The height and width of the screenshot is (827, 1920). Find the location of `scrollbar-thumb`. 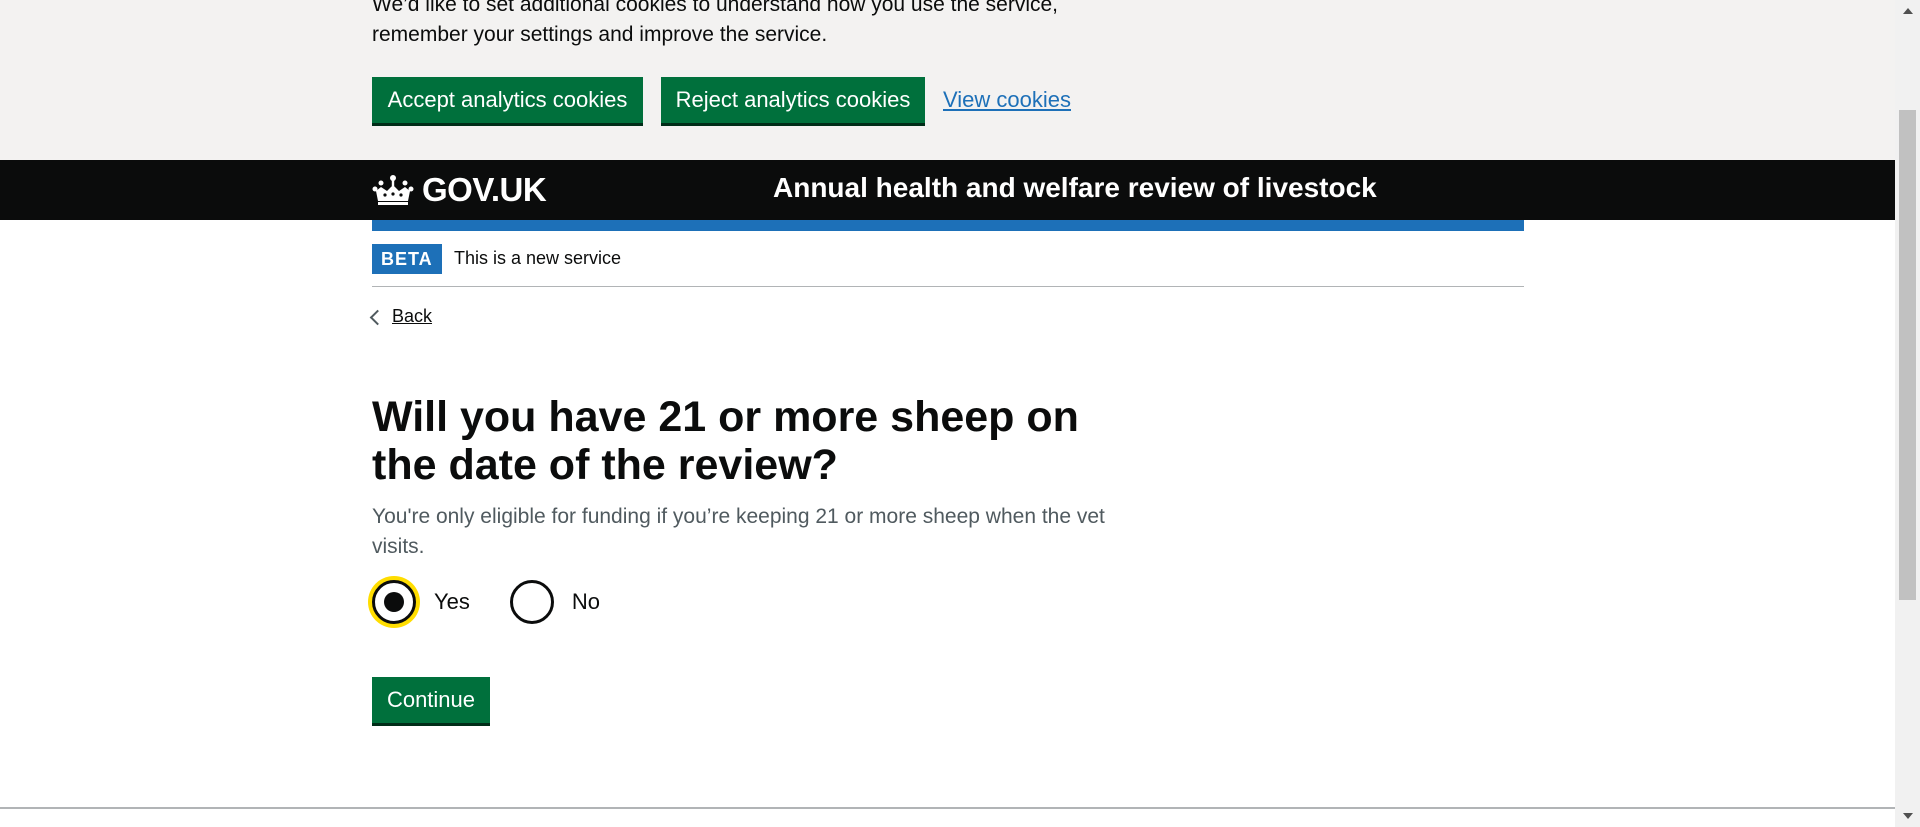

scrollbar-thumb is located at coordinates (1907, 355).